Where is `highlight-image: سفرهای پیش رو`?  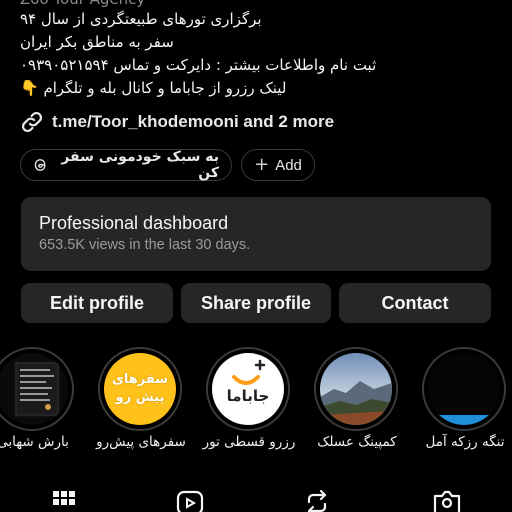
highlight-image: سفرهای پیش رو is located at coordinates (140, 389).